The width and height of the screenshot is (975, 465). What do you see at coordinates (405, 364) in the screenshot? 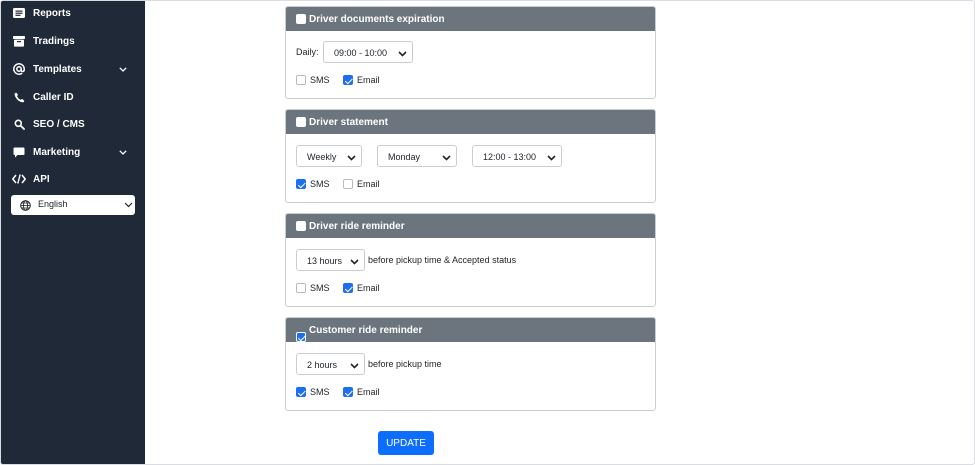
I see `reminder-description: before pickup time` at bounding box center [405, 364].